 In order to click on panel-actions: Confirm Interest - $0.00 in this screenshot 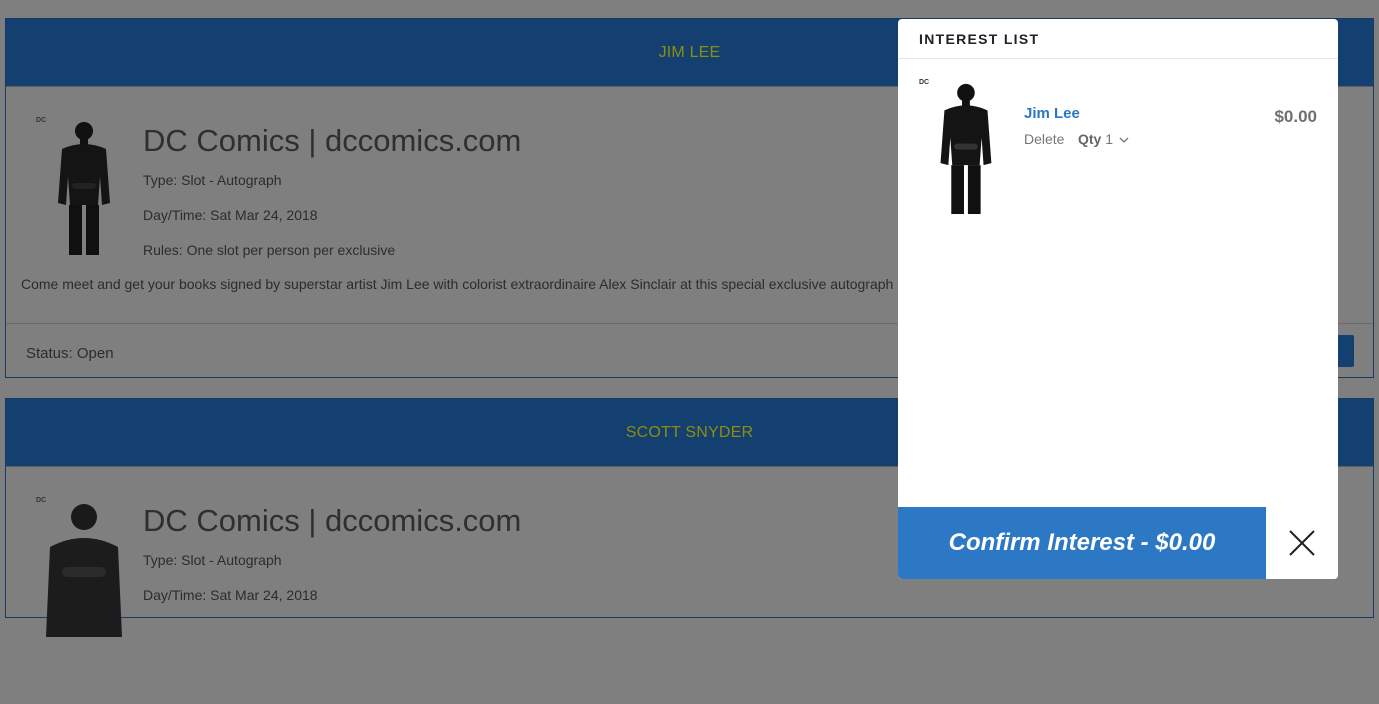, I will do `click(1118, 543)`.